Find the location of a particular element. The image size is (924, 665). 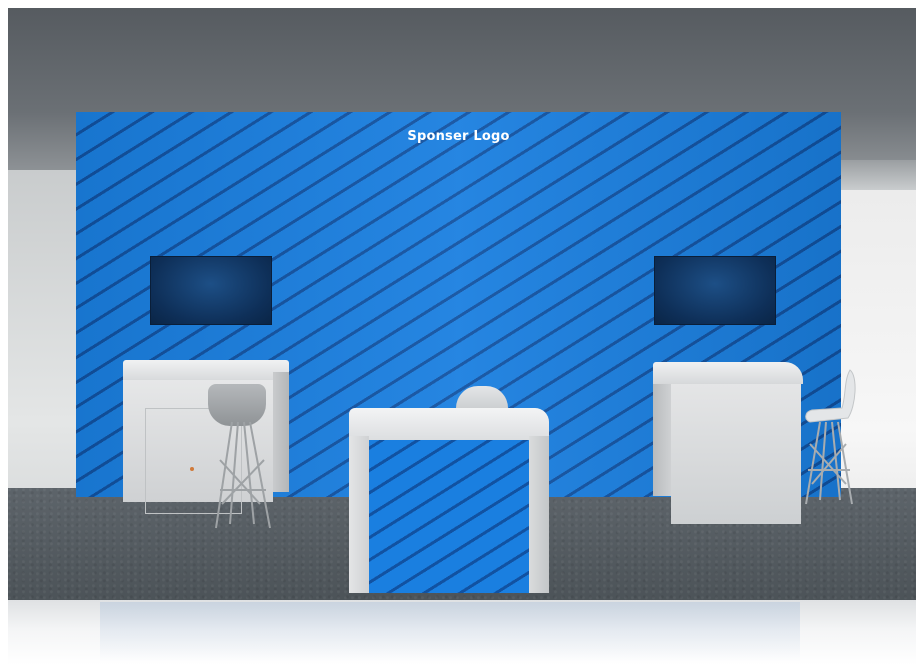

right-counter-side is located at coordinates (662, 437).